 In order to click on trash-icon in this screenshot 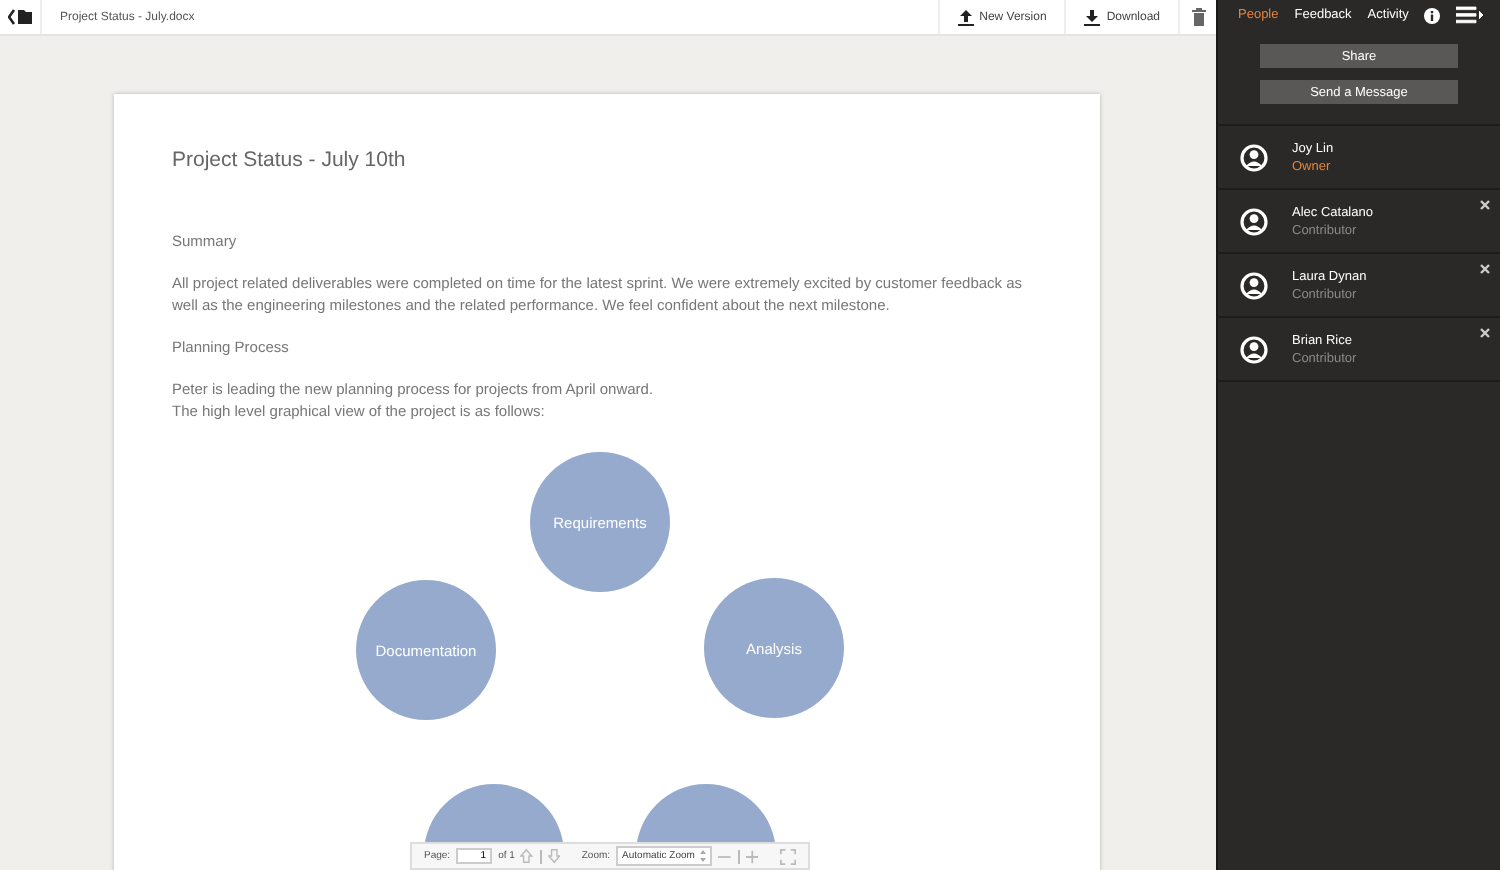, I will do `click(1198, 17)`.